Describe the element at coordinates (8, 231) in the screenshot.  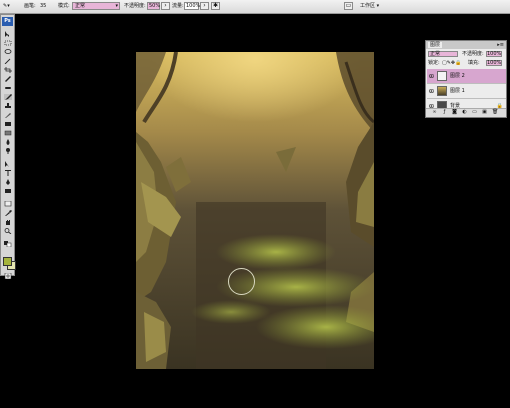
I see `zoom-tool-icon` at that location.